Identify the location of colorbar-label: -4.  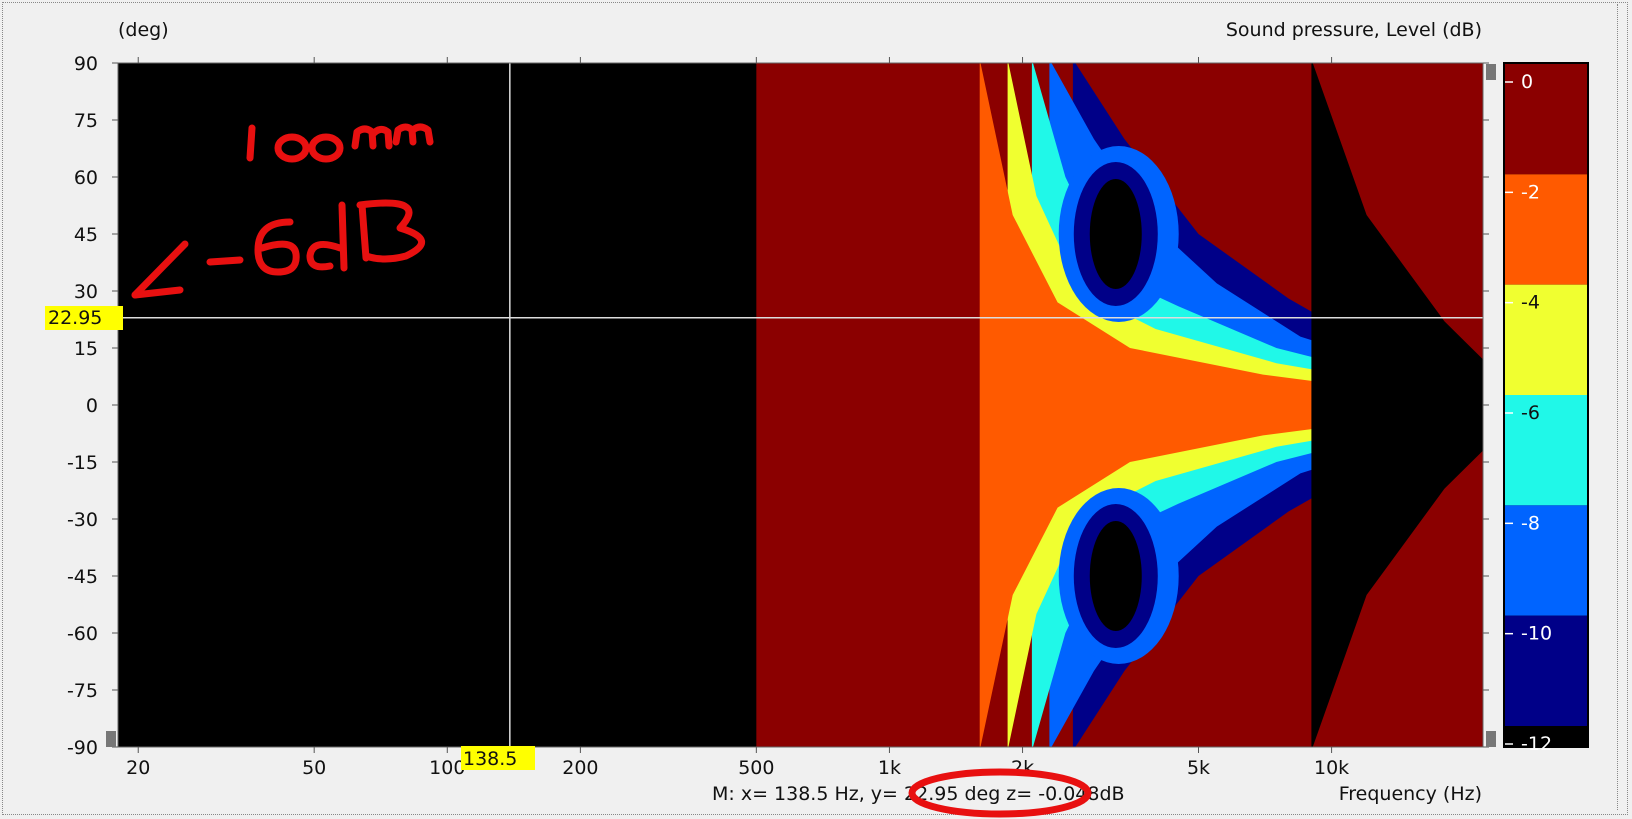
(1530, 303).